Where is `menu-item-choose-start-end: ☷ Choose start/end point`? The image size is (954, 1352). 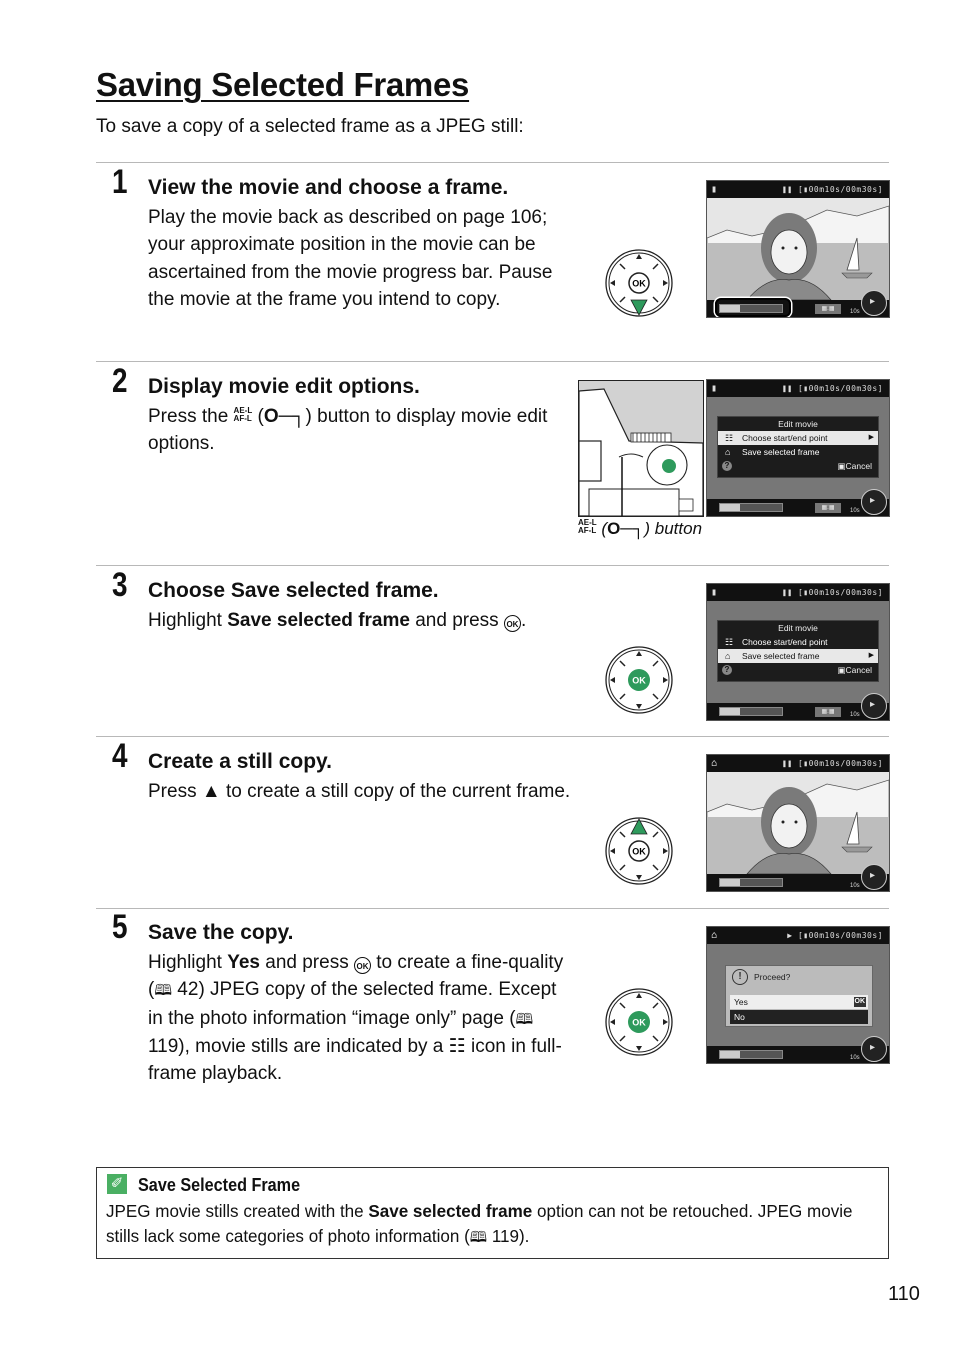
menu-item-choose-start-end: ☷ Choose start/end point is located at coordinates (798, 642).